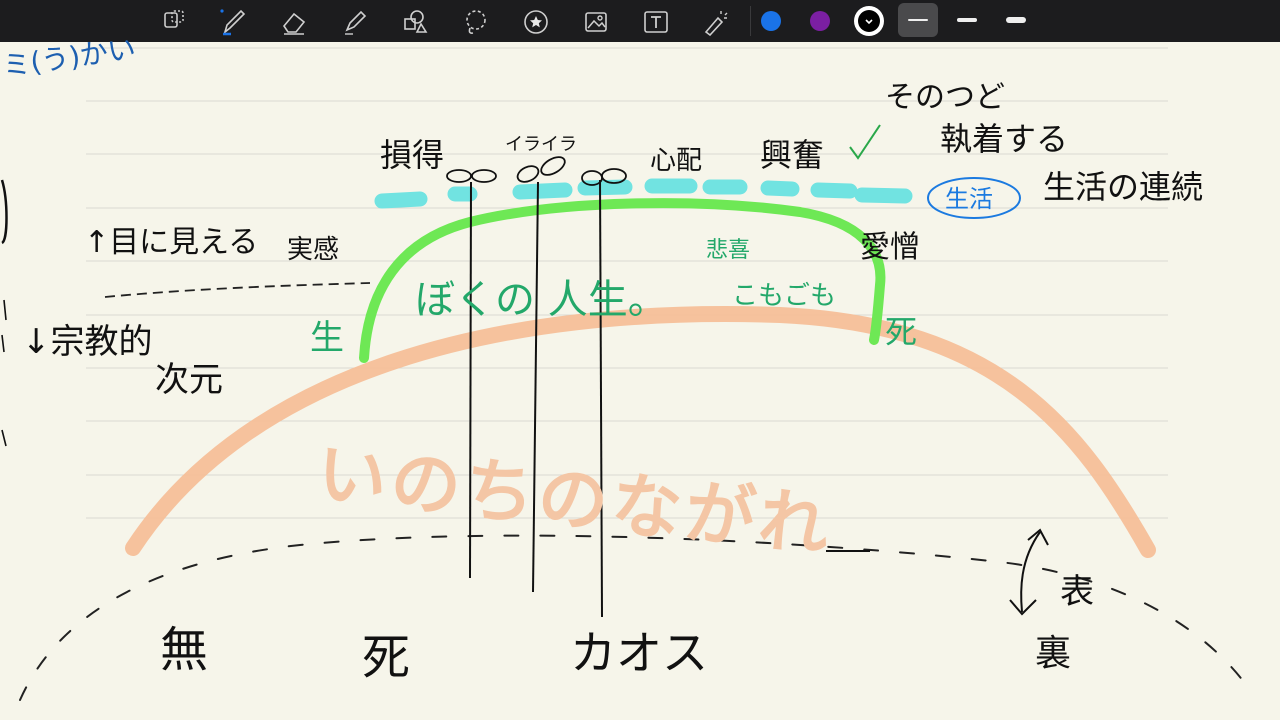  I want to click on note-shinpai: 心配, so click(676, 161).